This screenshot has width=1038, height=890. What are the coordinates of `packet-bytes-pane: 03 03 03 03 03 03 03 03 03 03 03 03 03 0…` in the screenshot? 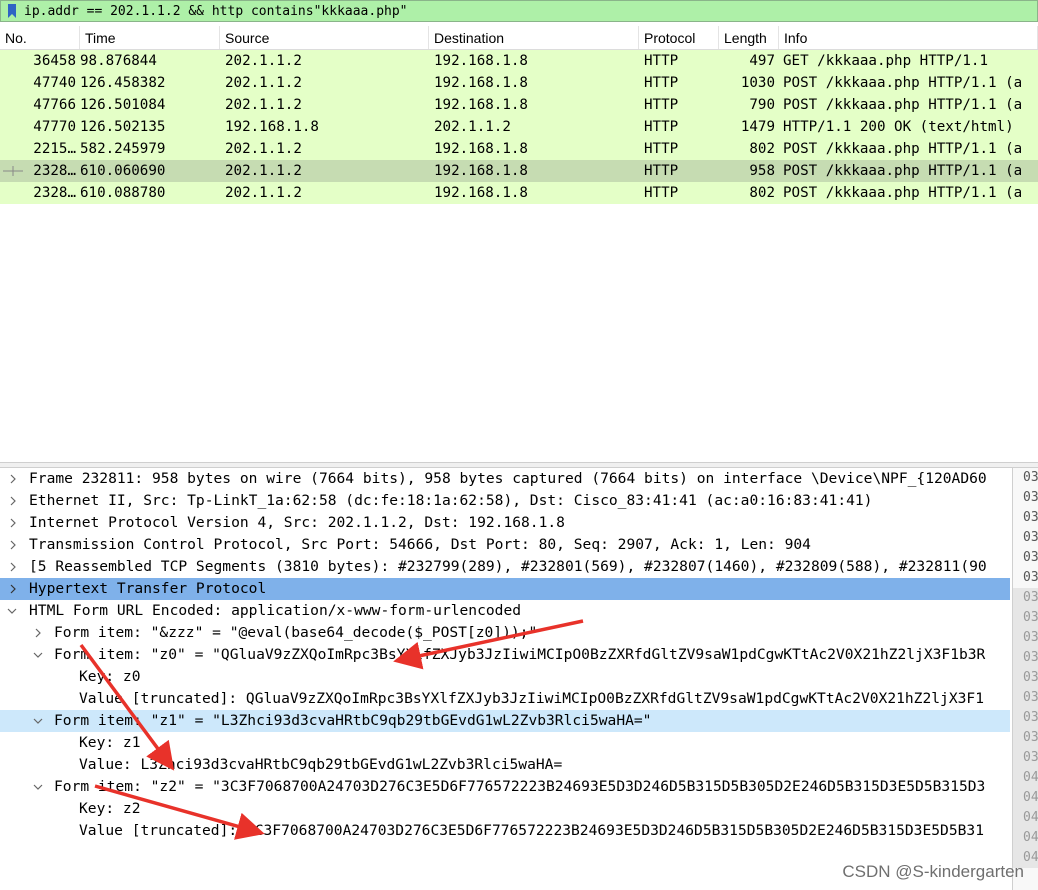 It's located at (1025, 679).